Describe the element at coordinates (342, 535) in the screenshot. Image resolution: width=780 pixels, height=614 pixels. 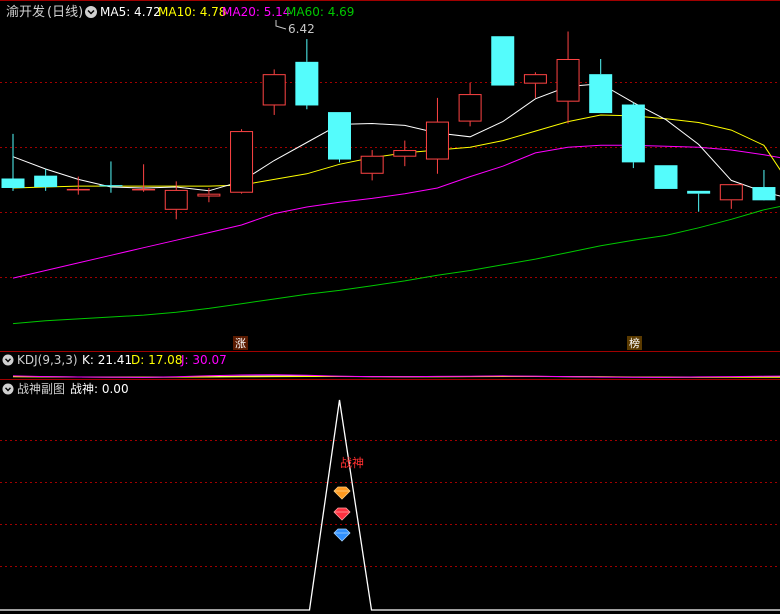
I see `diamond-blue-icon` at that location.